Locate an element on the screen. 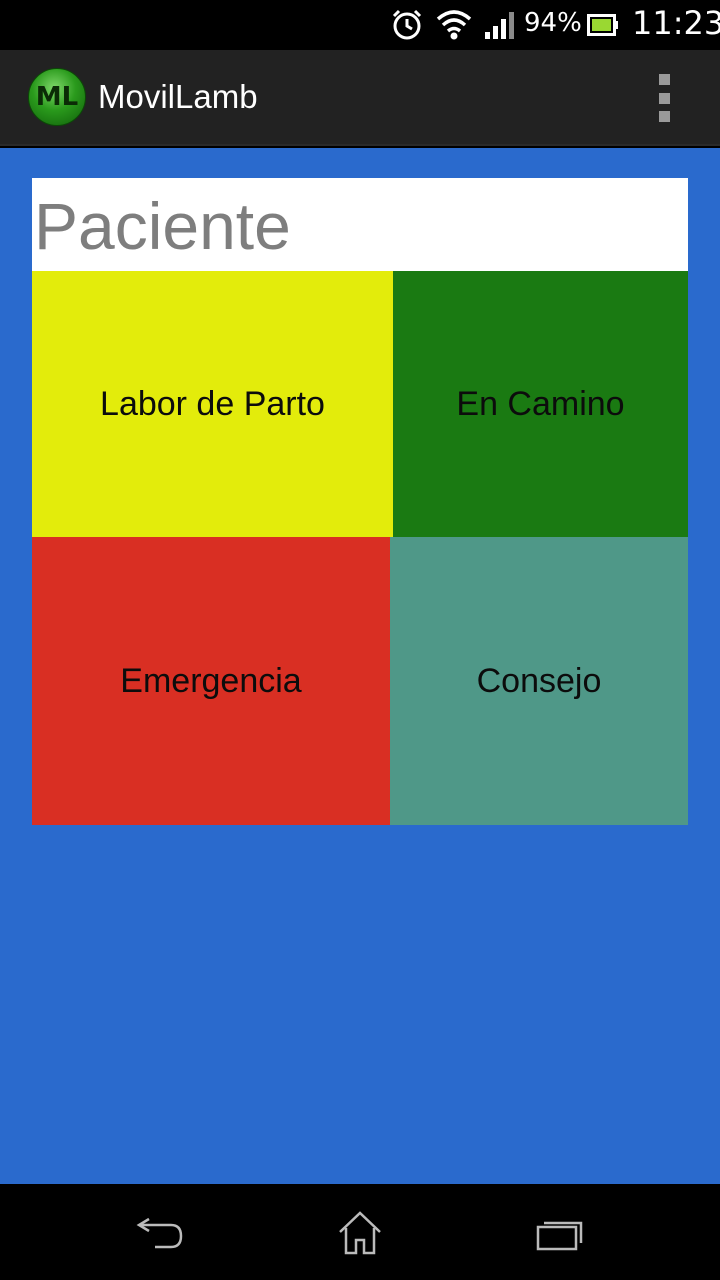  page-title: Paciente is located at coordinates (162, 226).